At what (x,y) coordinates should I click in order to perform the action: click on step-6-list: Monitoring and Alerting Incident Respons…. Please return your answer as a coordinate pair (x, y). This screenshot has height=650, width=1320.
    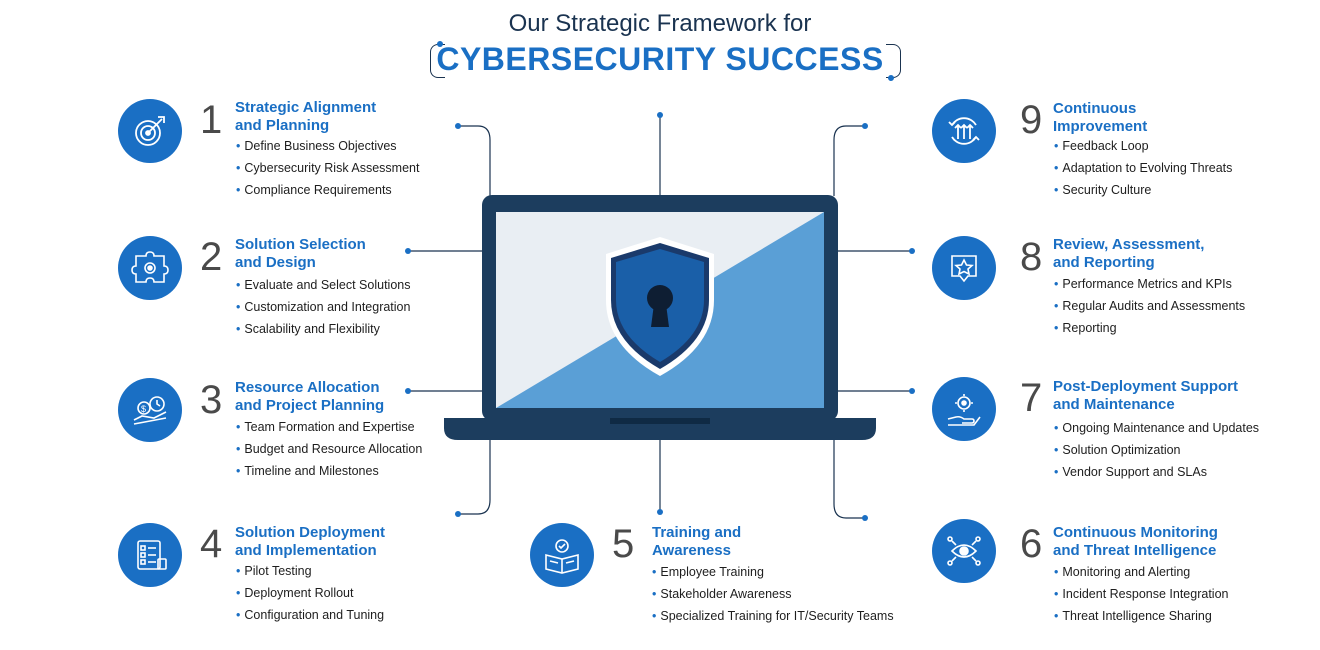
    Looking at the image, I should click on (1141, 594).